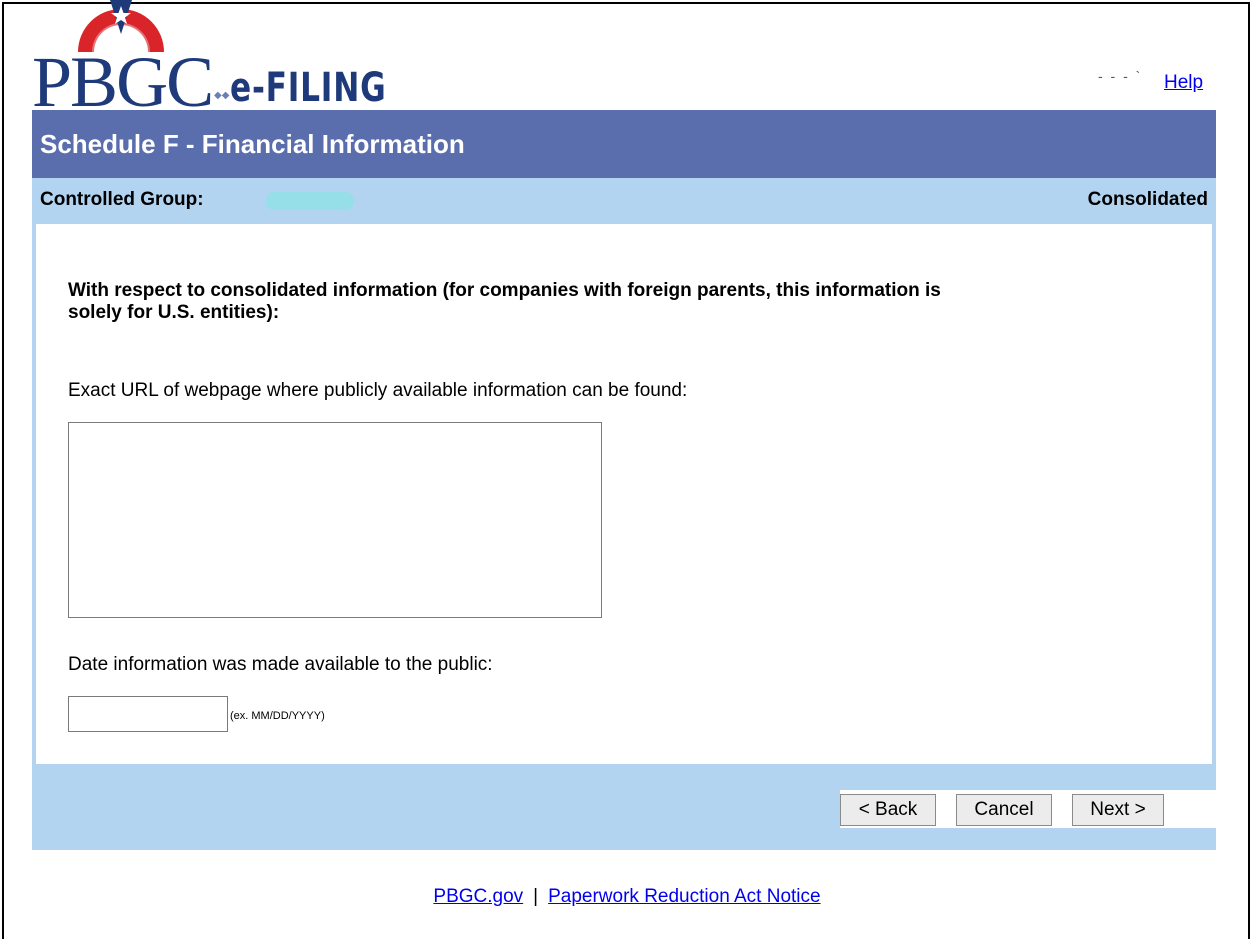 Image resolution: width=1254 pixels, height=942 pixels. Describe the element at coordinates (888, 810) in the screenshot. I see `back-button: < Back` at that location.